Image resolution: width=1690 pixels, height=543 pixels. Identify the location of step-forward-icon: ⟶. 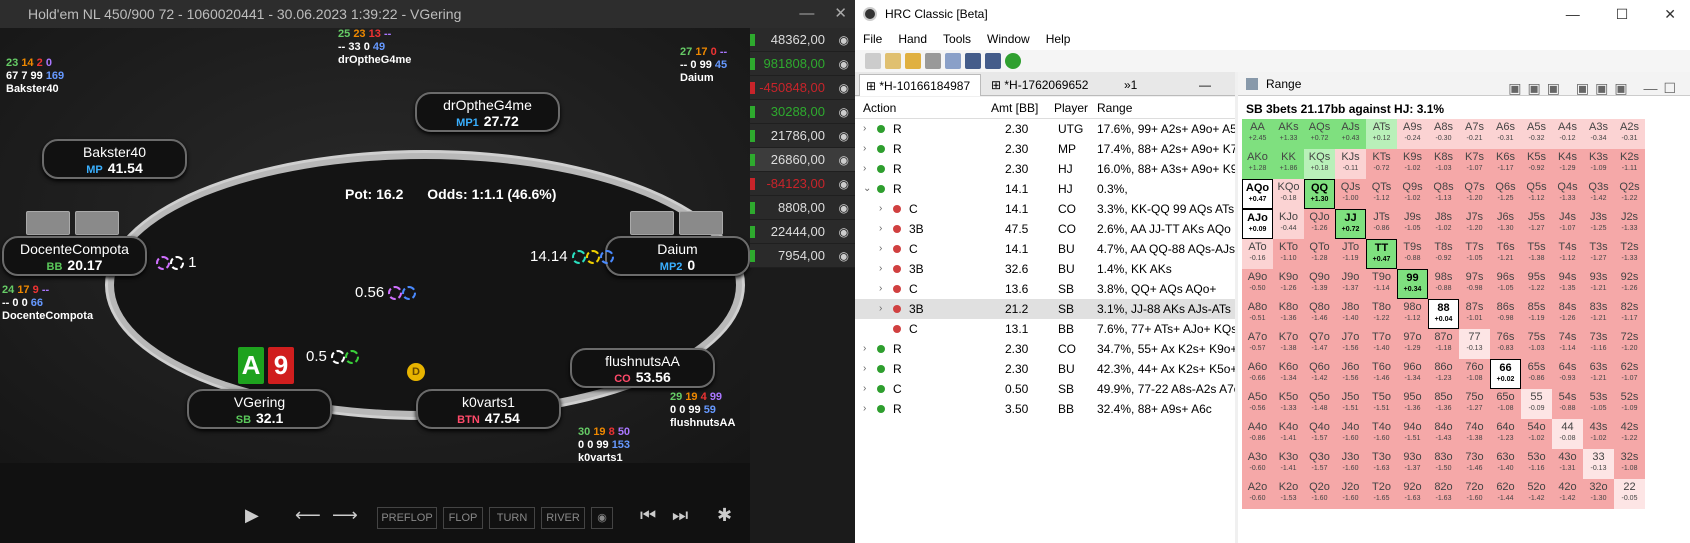
(345, 515).